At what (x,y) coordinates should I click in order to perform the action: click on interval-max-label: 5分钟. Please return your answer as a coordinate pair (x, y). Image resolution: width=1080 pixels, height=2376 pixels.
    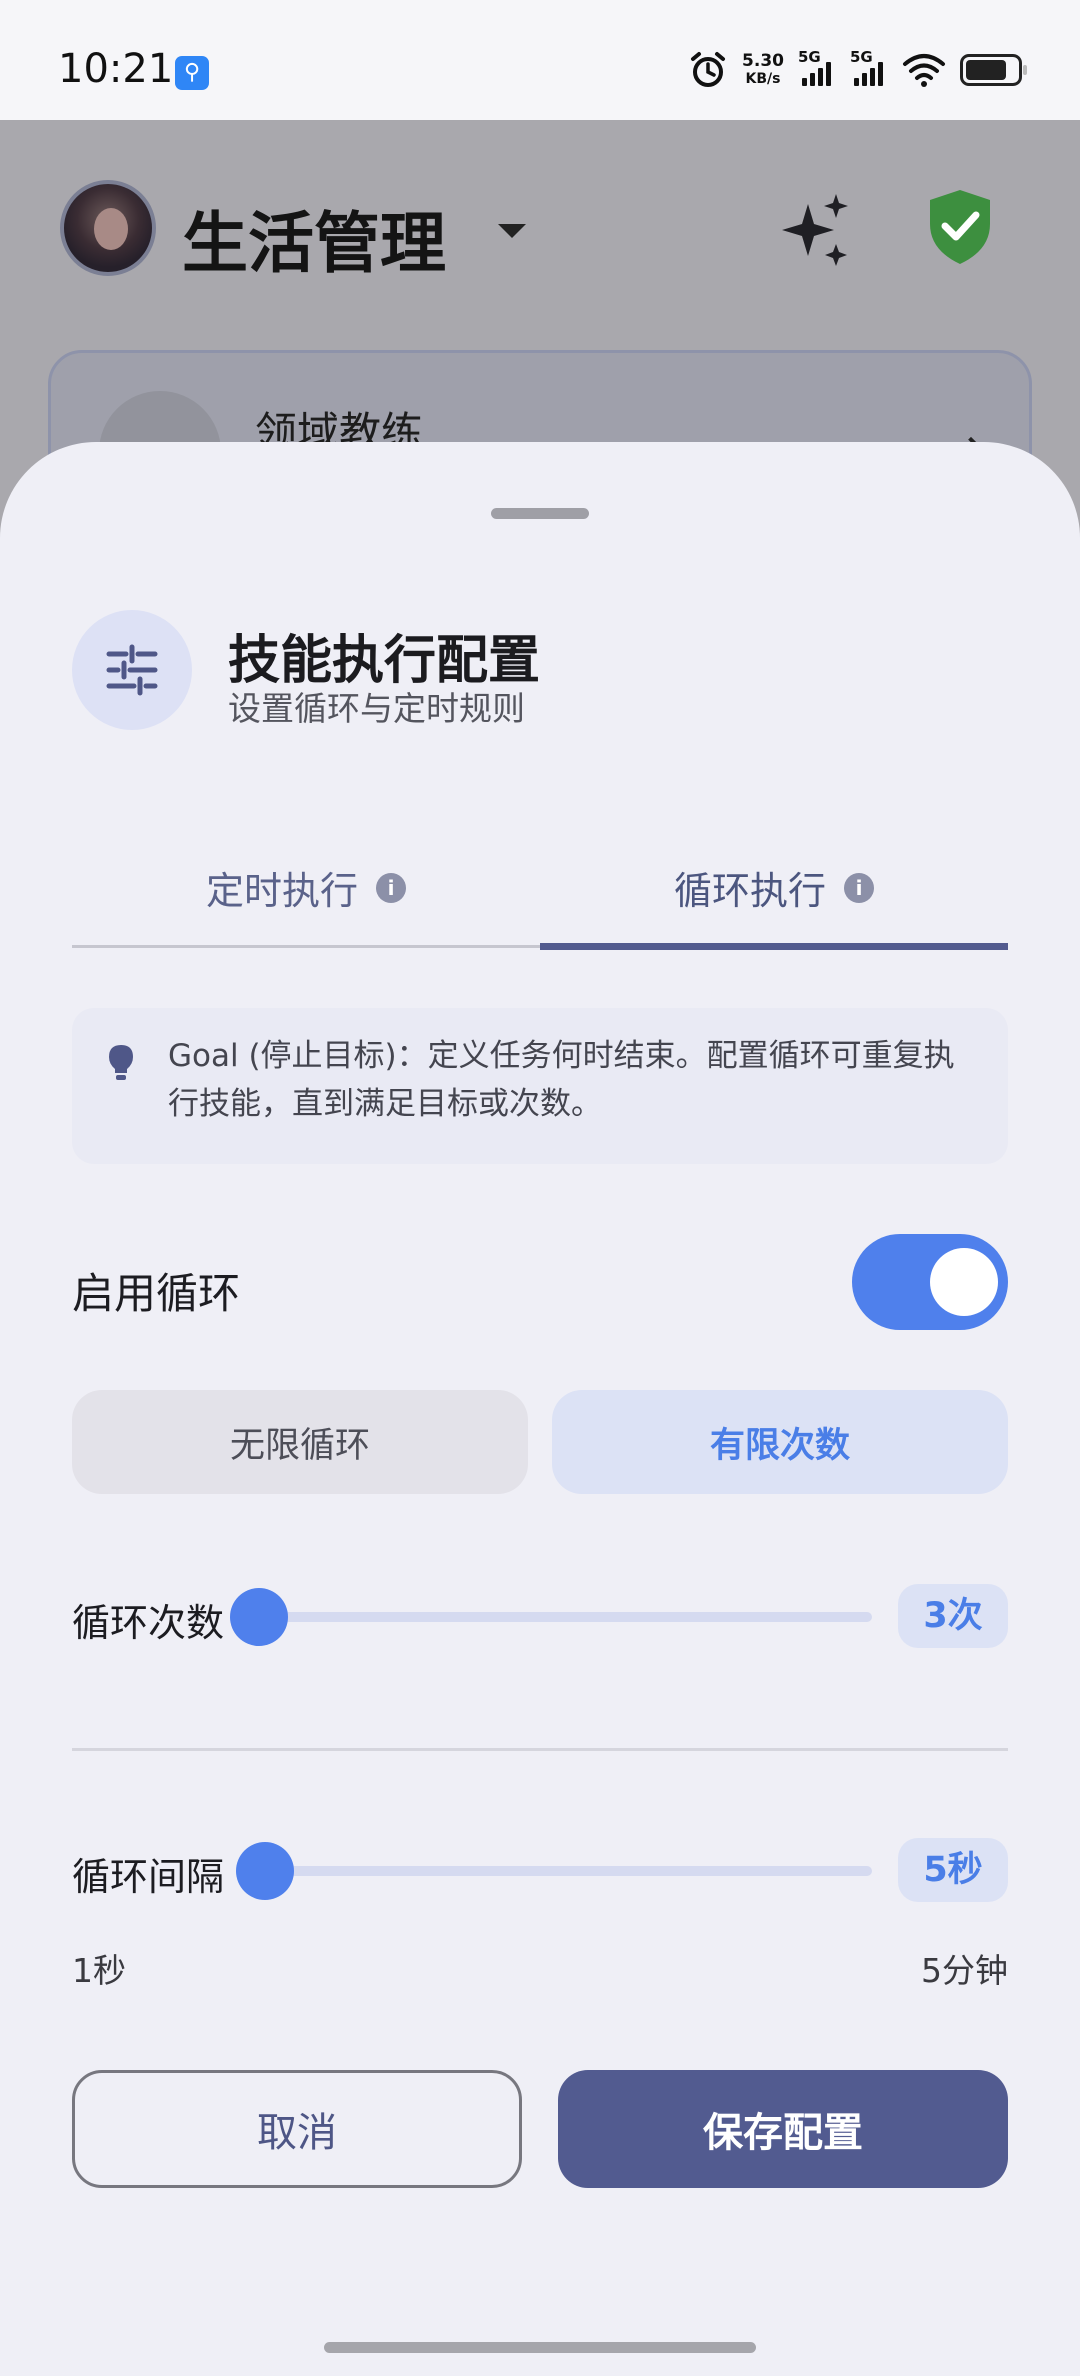
    Looking at the image, I should click on (964, 1970).